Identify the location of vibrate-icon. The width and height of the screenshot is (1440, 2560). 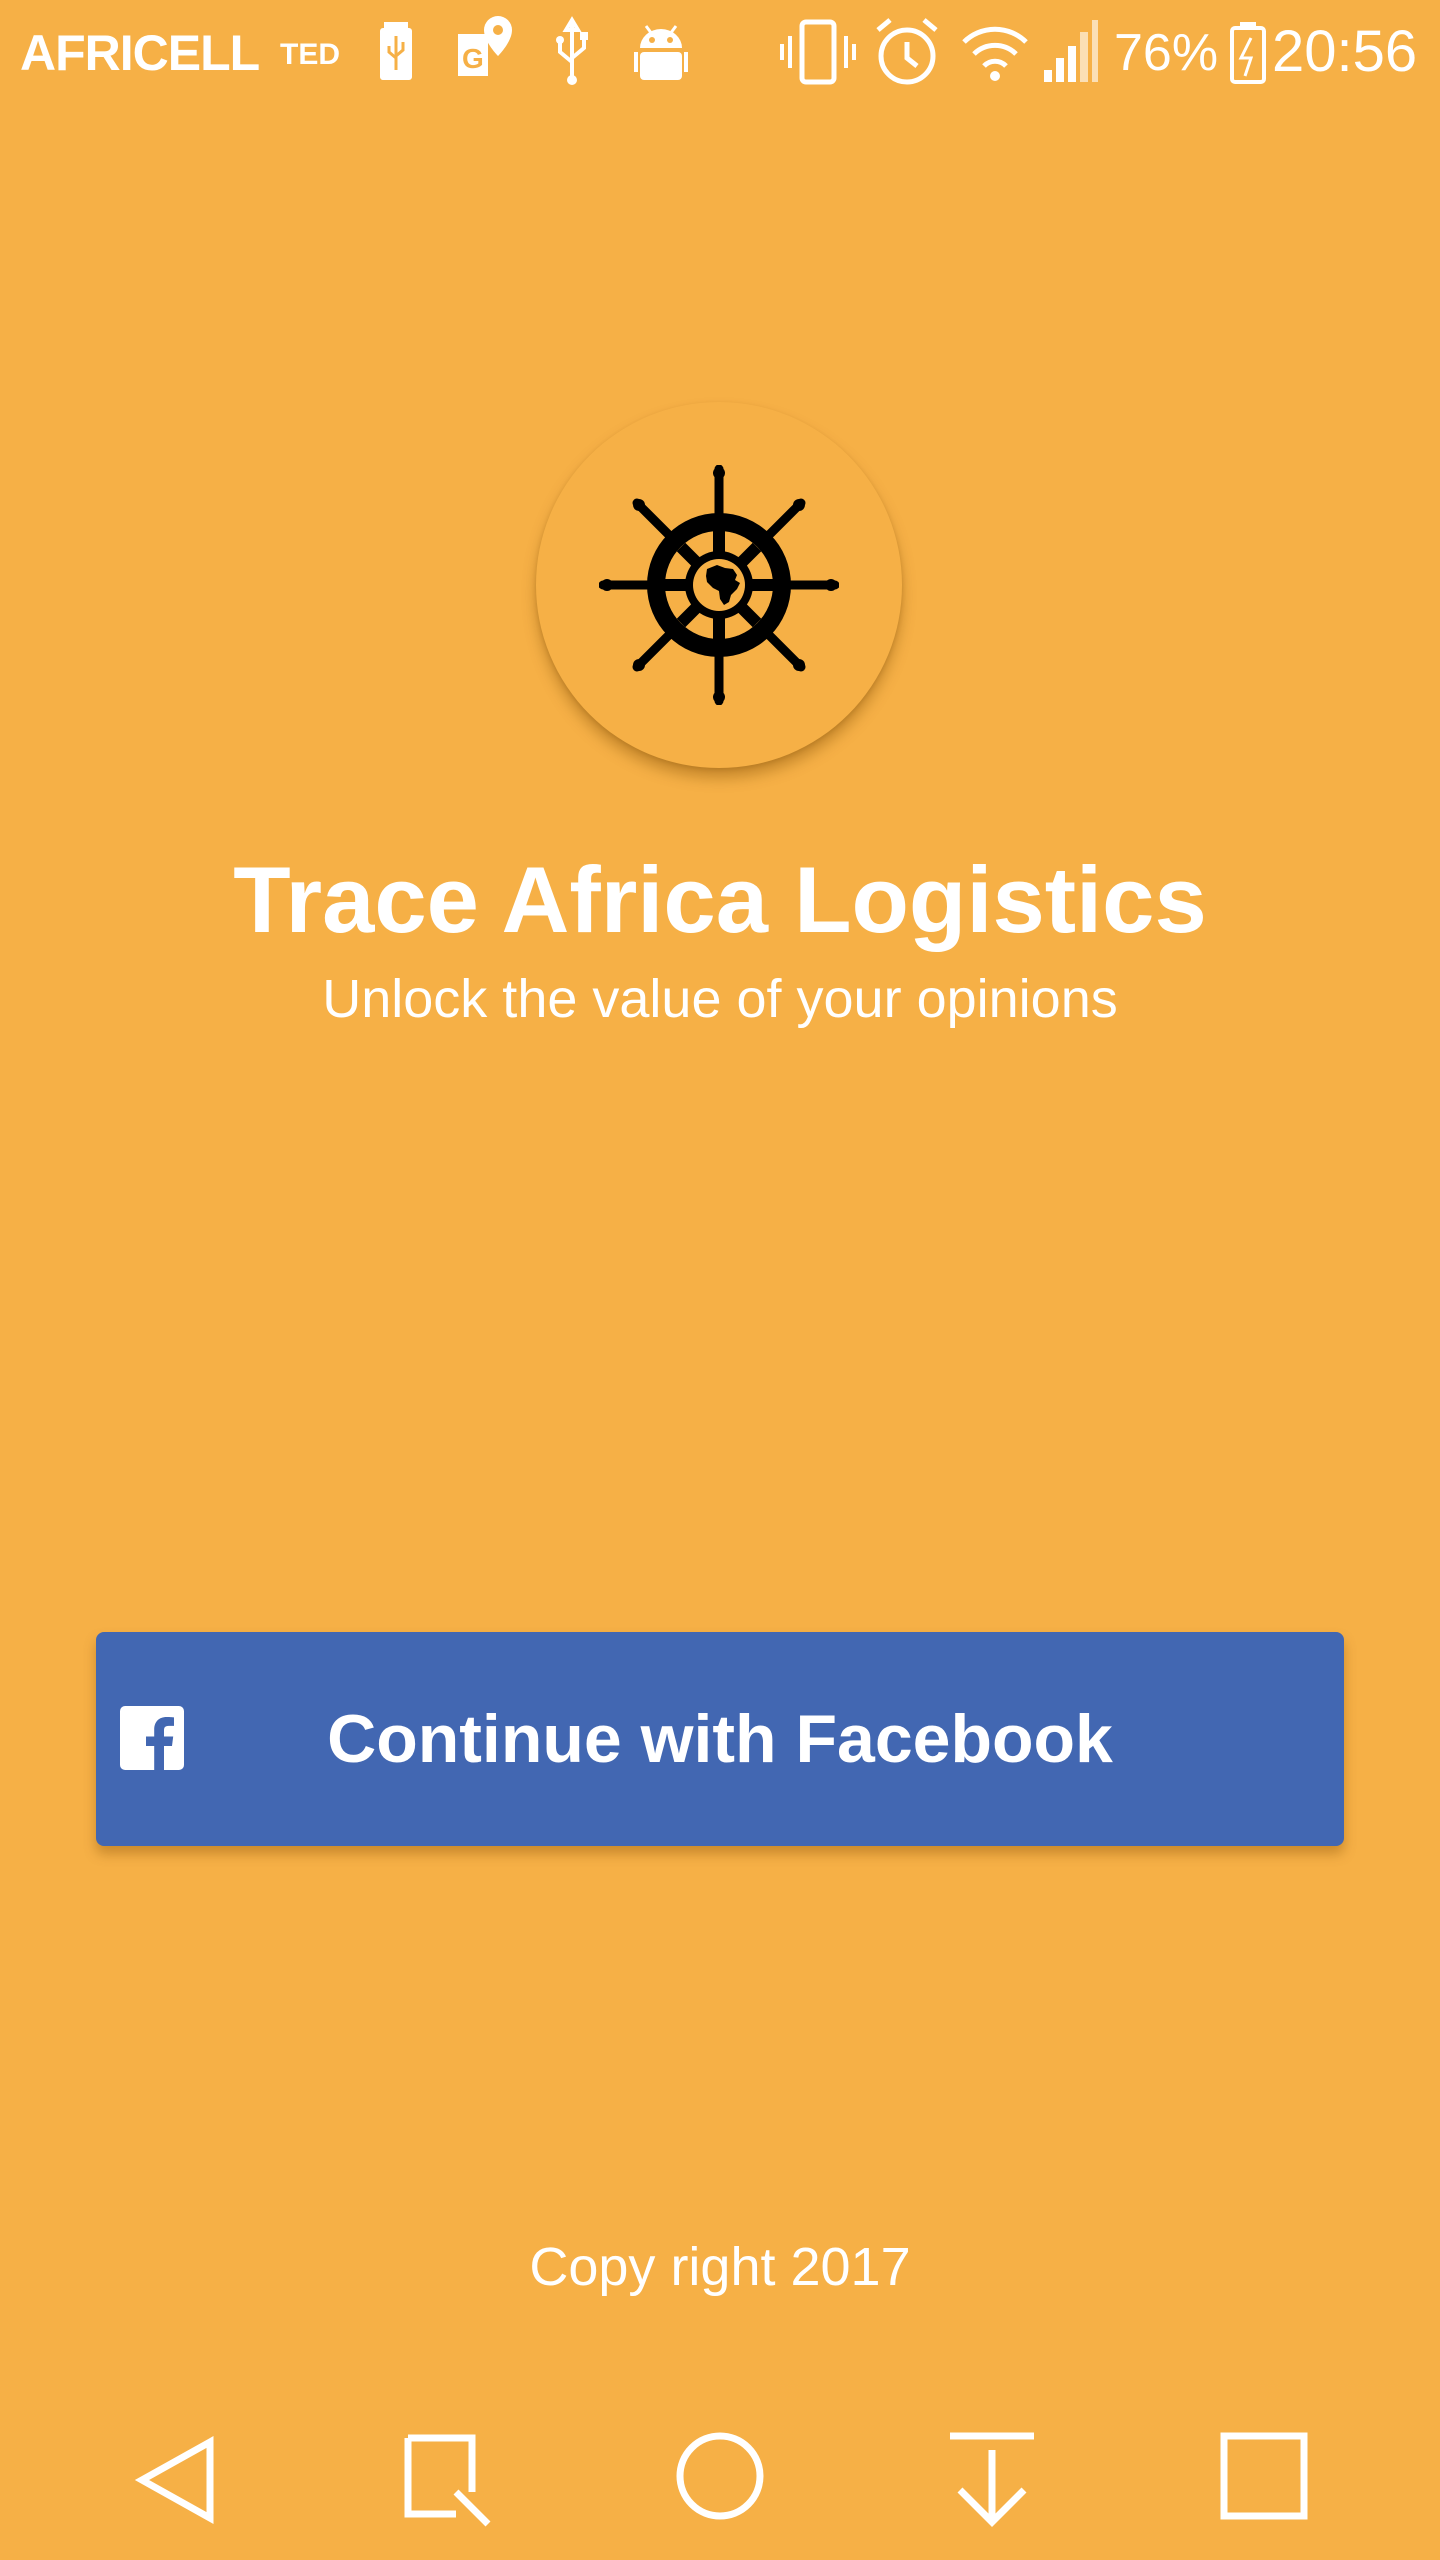
(818, 52).